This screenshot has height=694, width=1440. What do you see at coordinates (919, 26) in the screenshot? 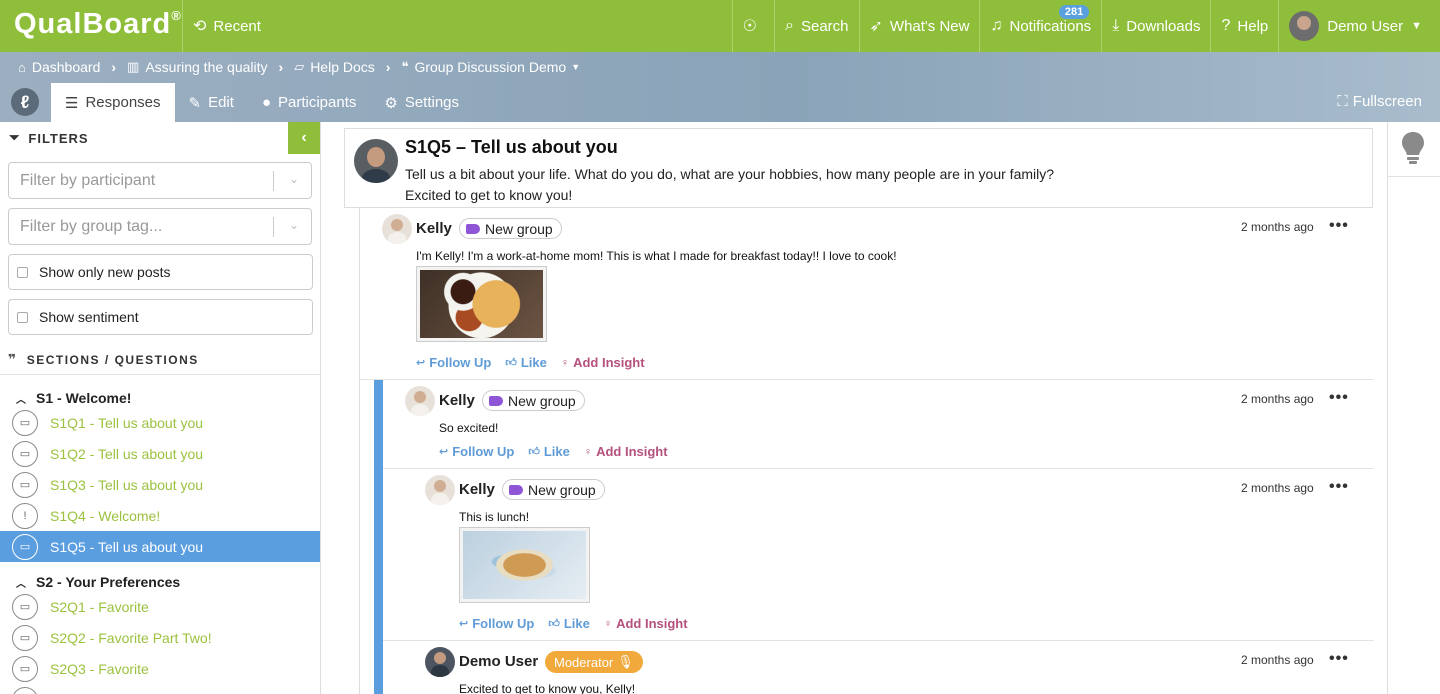
I see `whats-new-button: ➶ What's New` at bounding box center [919, 26].